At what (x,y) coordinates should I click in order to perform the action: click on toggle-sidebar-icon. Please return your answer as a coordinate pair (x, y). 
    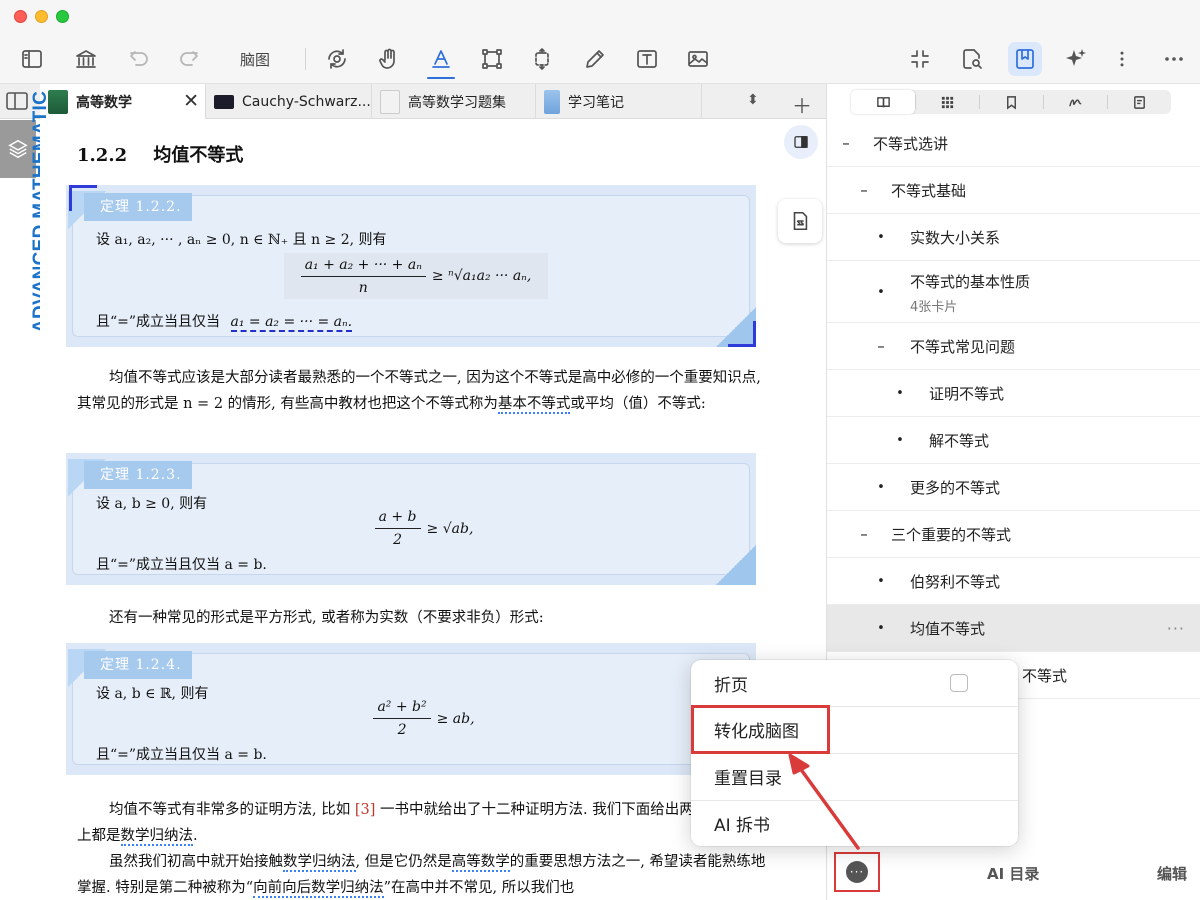
    Looking at the image, I should click on (801, 142).